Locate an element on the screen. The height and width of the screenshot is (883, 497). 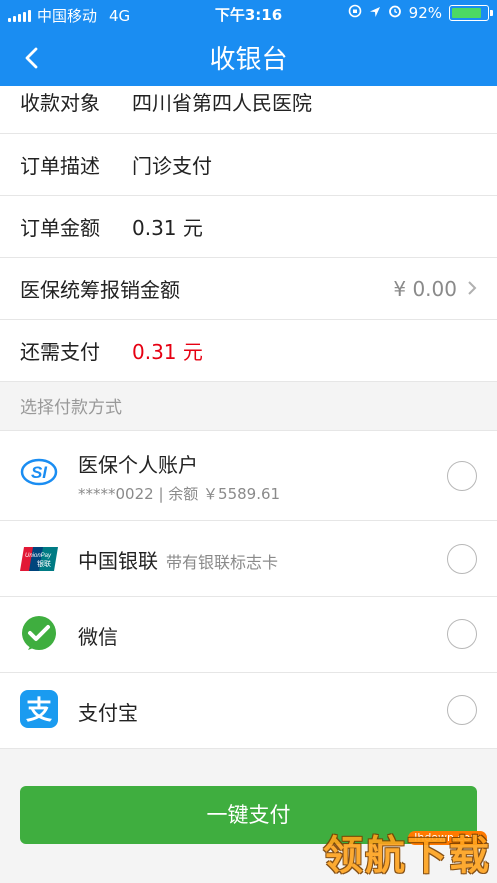
amount-row: 订单金额 0.31 元 is located at coordinates (248, 227).